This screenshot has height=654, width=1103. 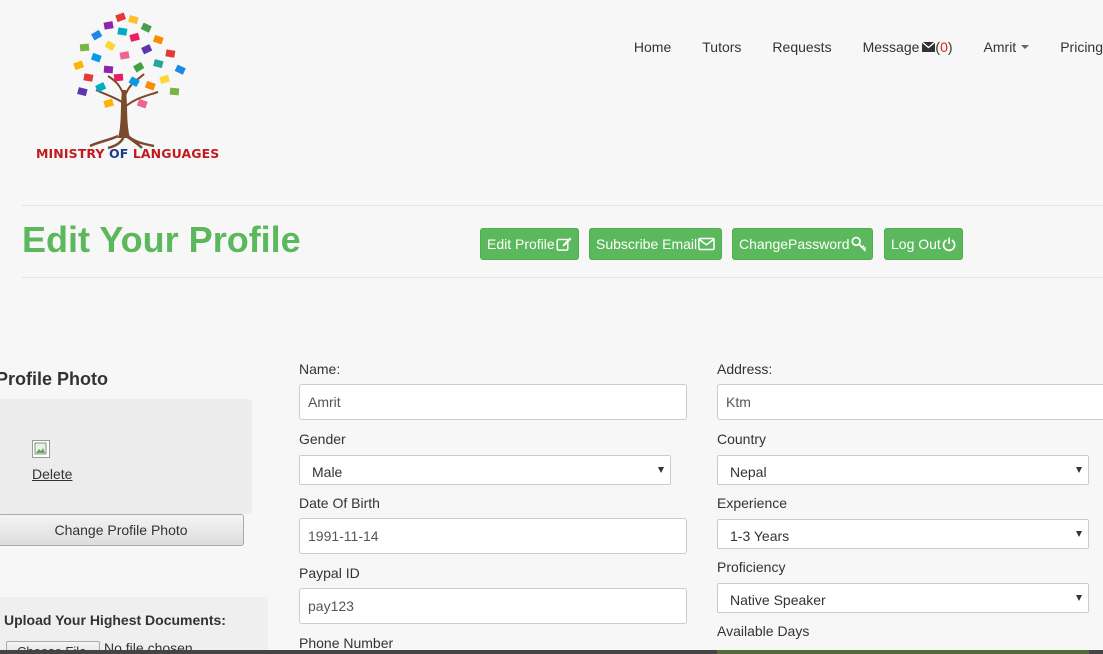 What do you see at coordinates (115, 620) in the screenshot?
I see `upload-documents-label: Upload Your Highest Documents:` at bounding box center [115, 620].